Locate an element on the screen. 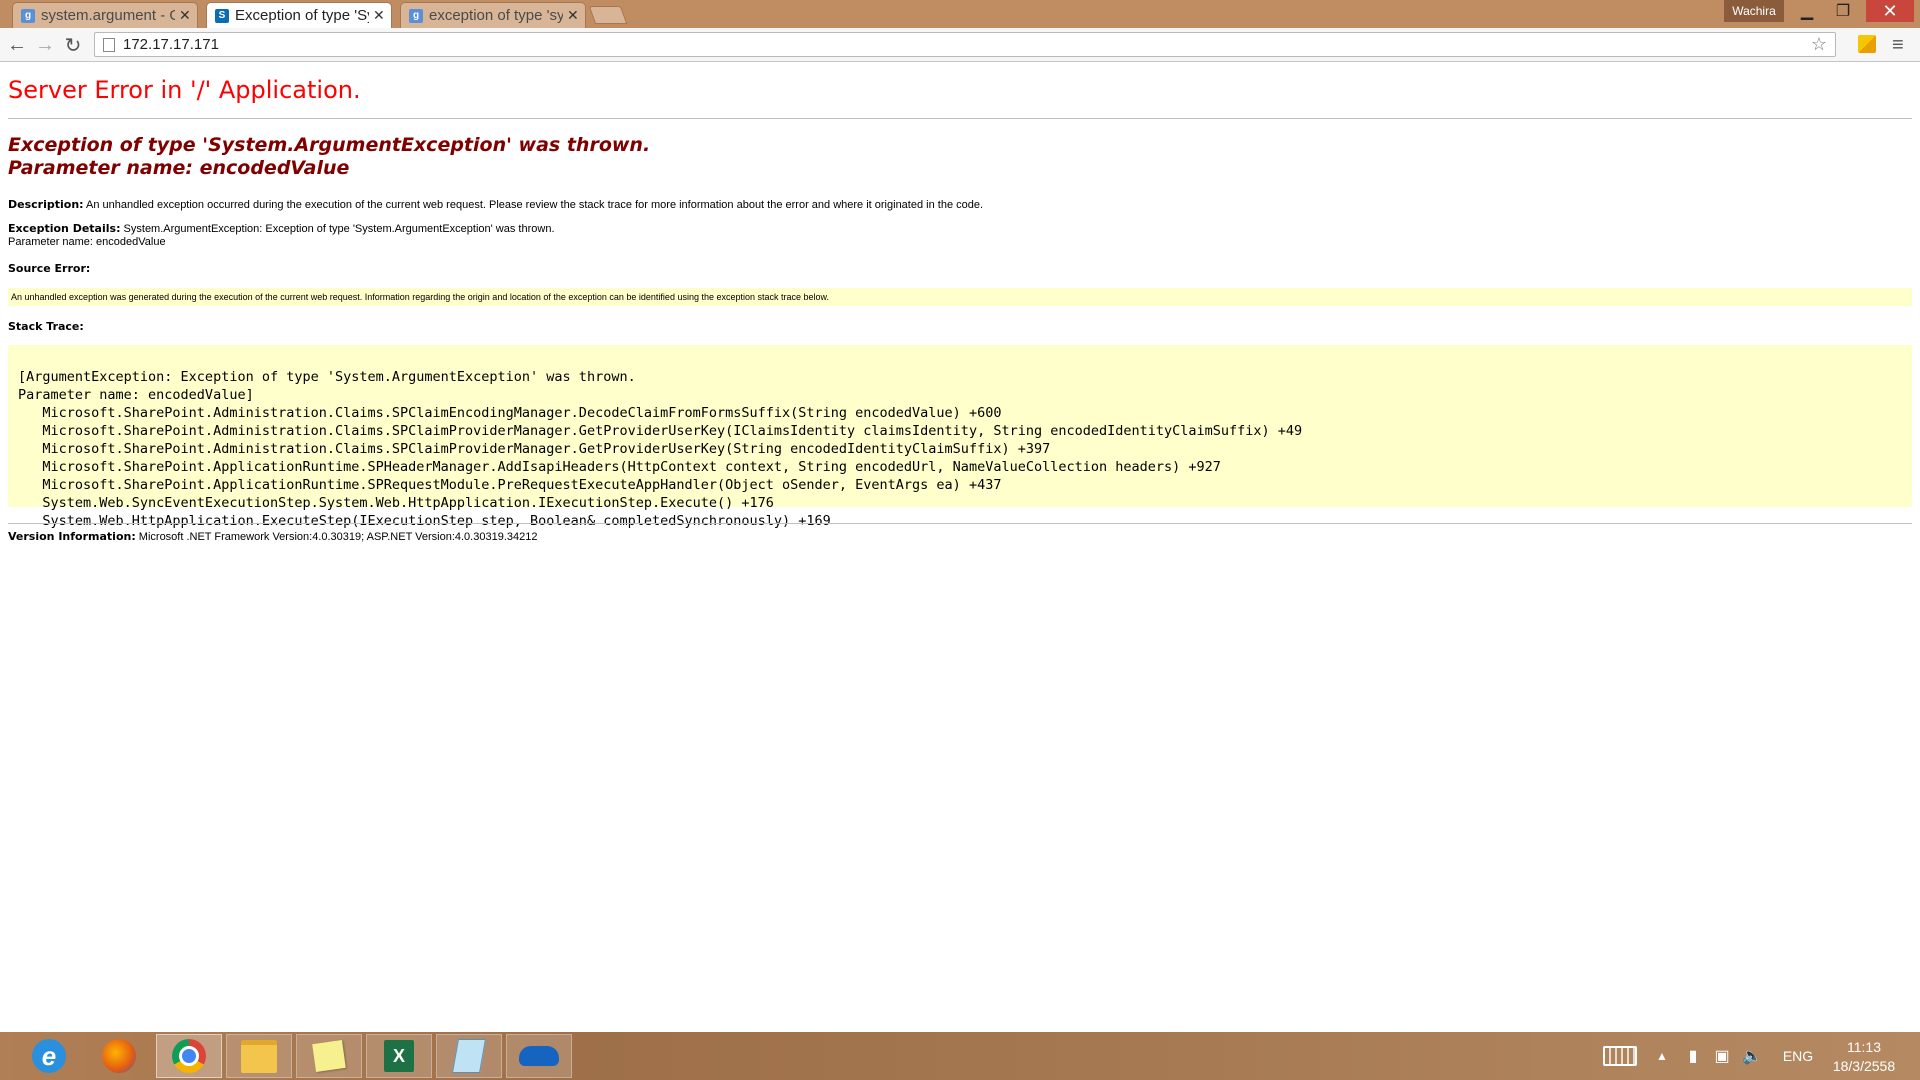 The height and width of the screenshot is (1080, 1920). stack-trace-label: Stack Trace: is located at coordinates (46, 326).